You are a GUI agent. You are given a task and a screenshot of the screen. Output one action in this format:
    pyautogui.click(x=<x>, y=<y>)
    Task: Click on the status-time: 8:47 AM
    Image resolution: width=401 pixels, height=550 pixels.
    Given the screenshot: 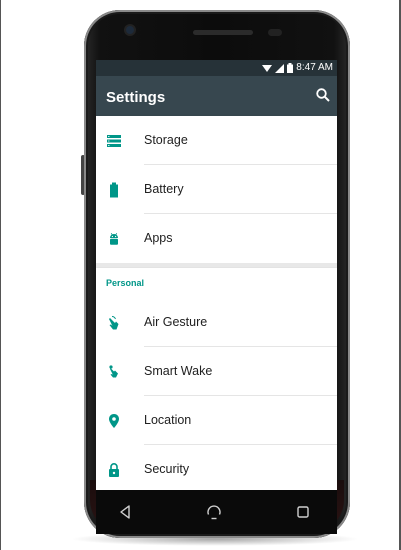 What is the action you would take?
    pyautogui.click(x=314, y=67)
    